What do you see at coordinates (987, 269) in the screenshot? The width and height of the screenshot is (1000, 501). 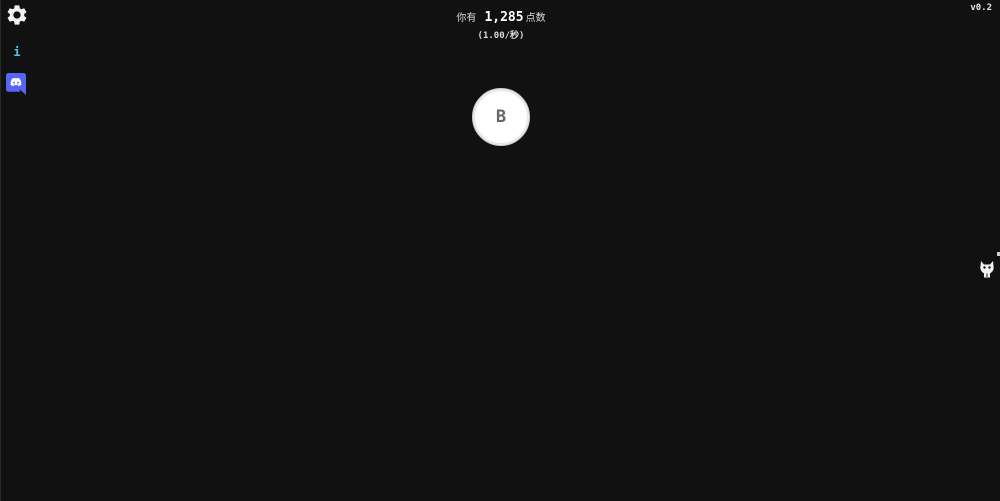 I see `github-cat-icon` at bounding box center [987, 269].